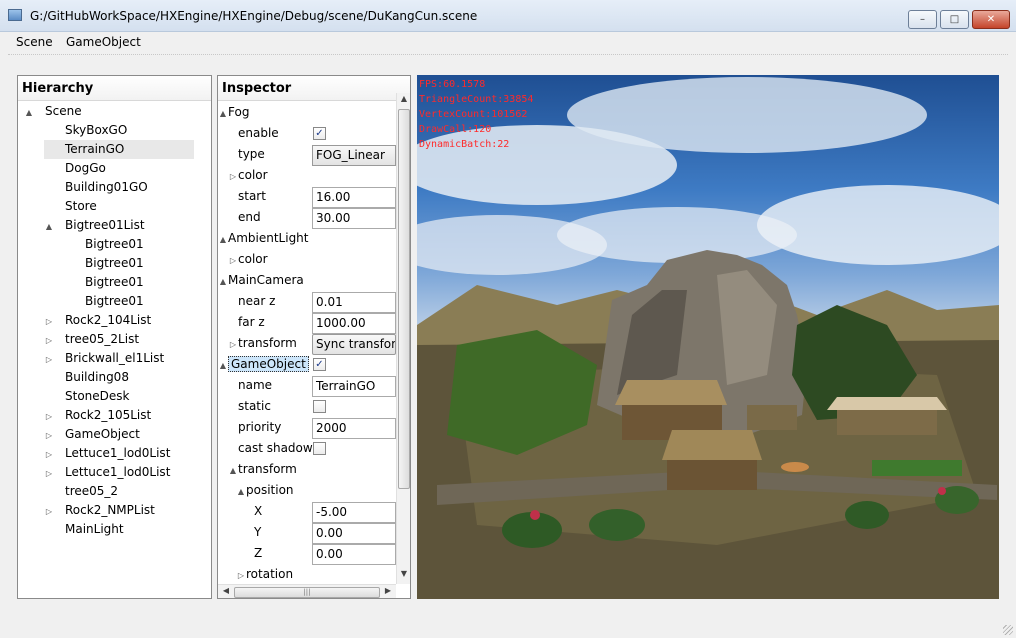 This screenshot has width=1016, height=638. What do you see at coordinates (267, 469) in the screenshot?
I see `property-label: transform` at bounding box center [267, 469].